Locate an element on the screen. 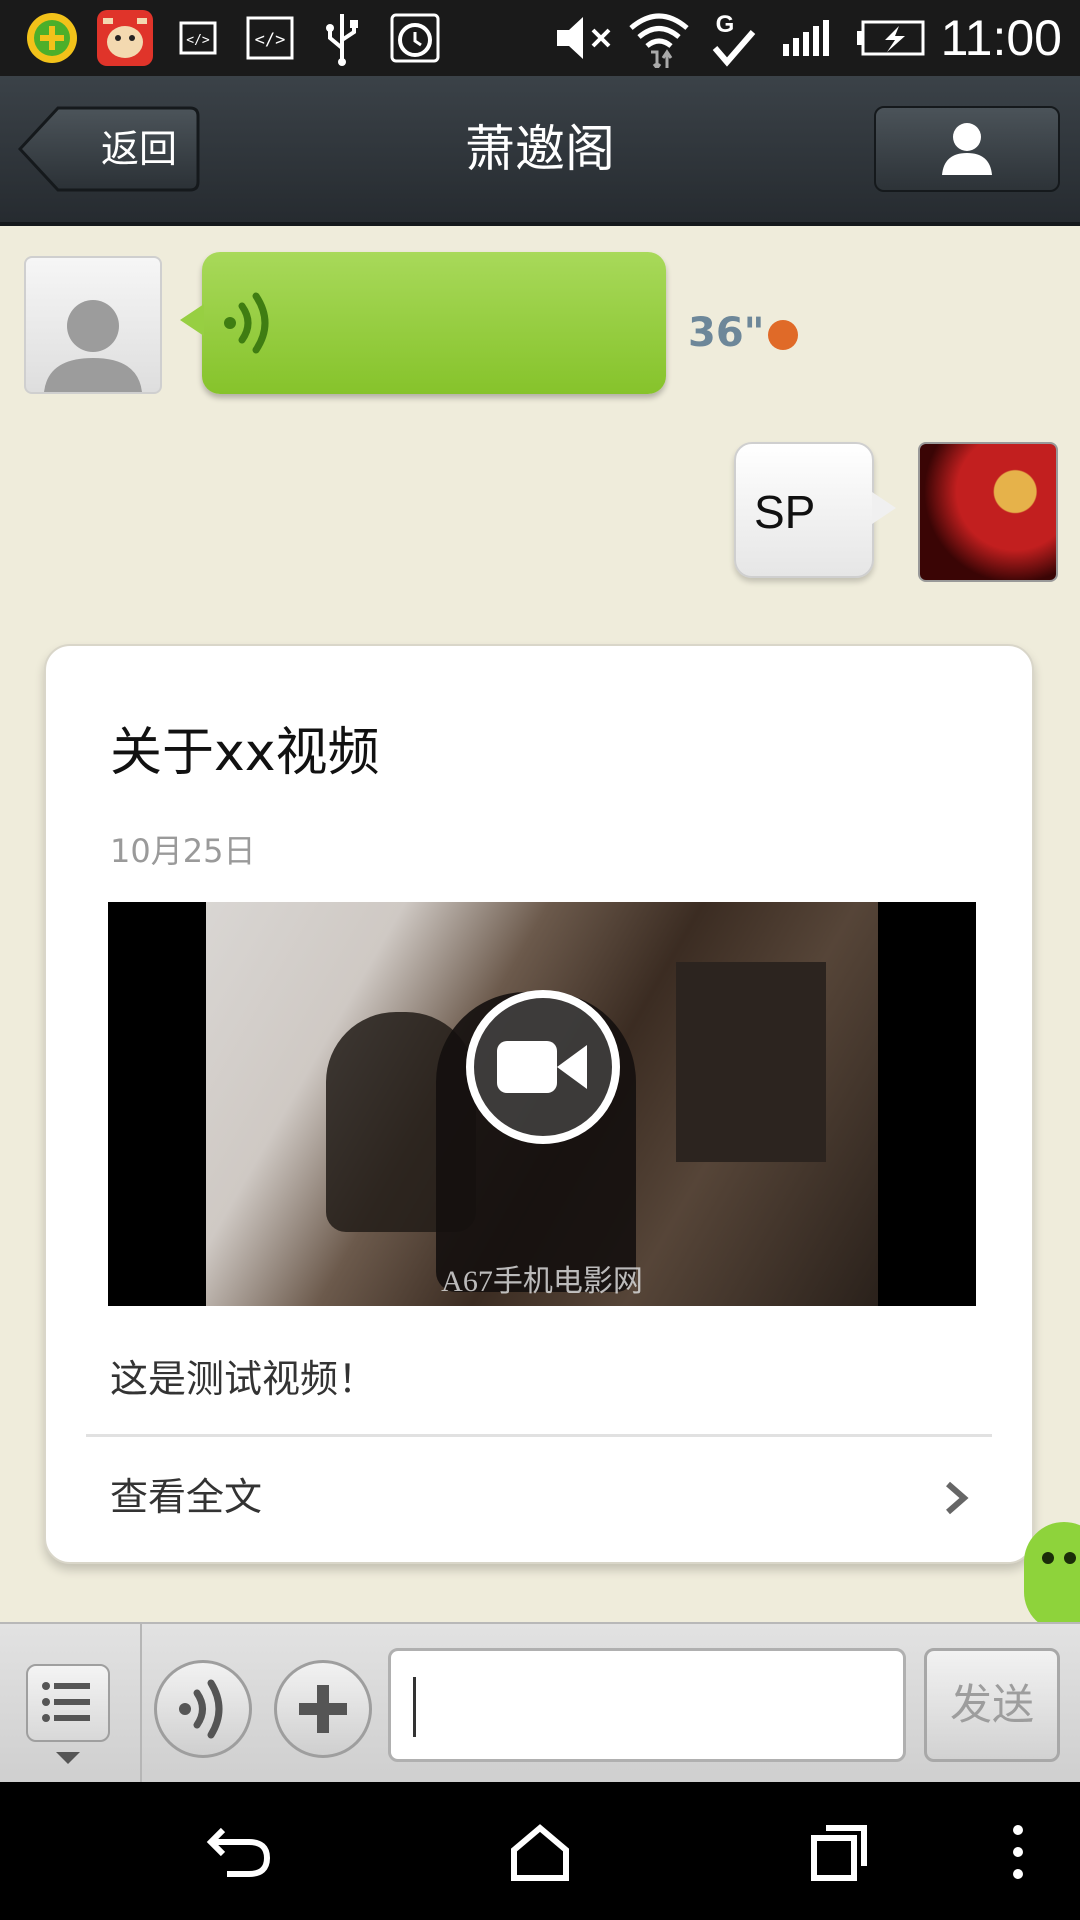  add-attachment-button is located at coordinates (323, 1709).